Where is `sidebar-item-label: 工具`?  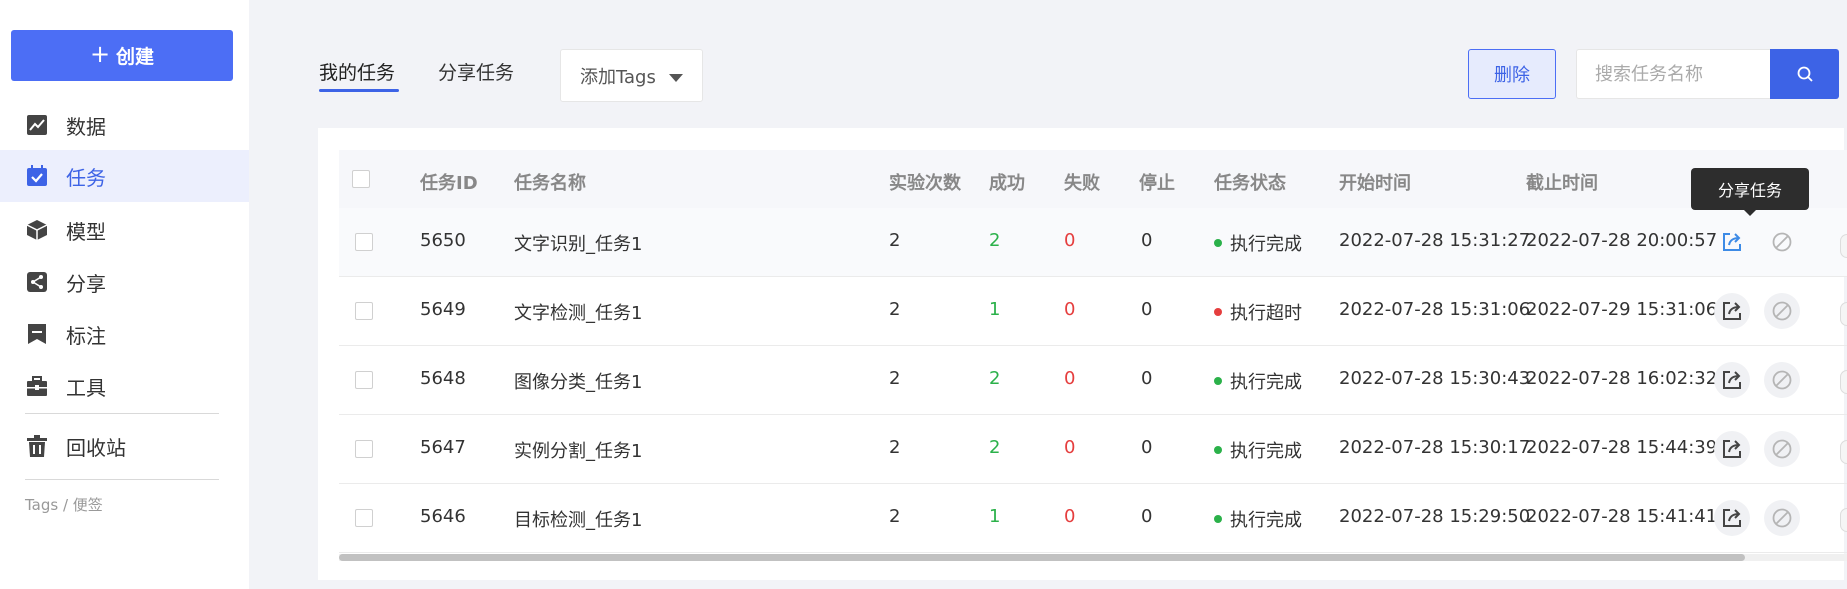 sidebar-item-label: 工具 is located at coordinates (86, 387).